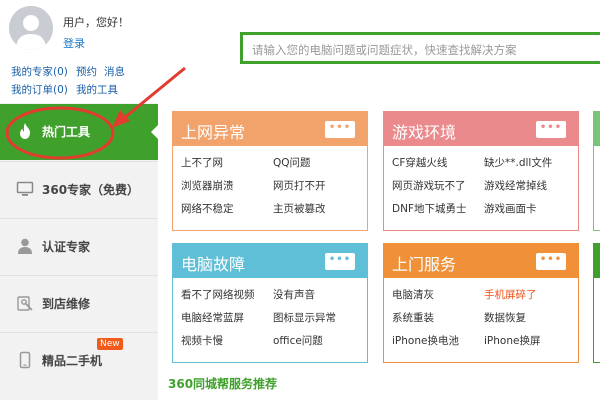 The height and width of the screenshot is (400, 600). What do you see at coordinates (212, 317) in the screenshot?
I see `card-link: 电脑经常蓝屏` at bounding box center [212, 317].